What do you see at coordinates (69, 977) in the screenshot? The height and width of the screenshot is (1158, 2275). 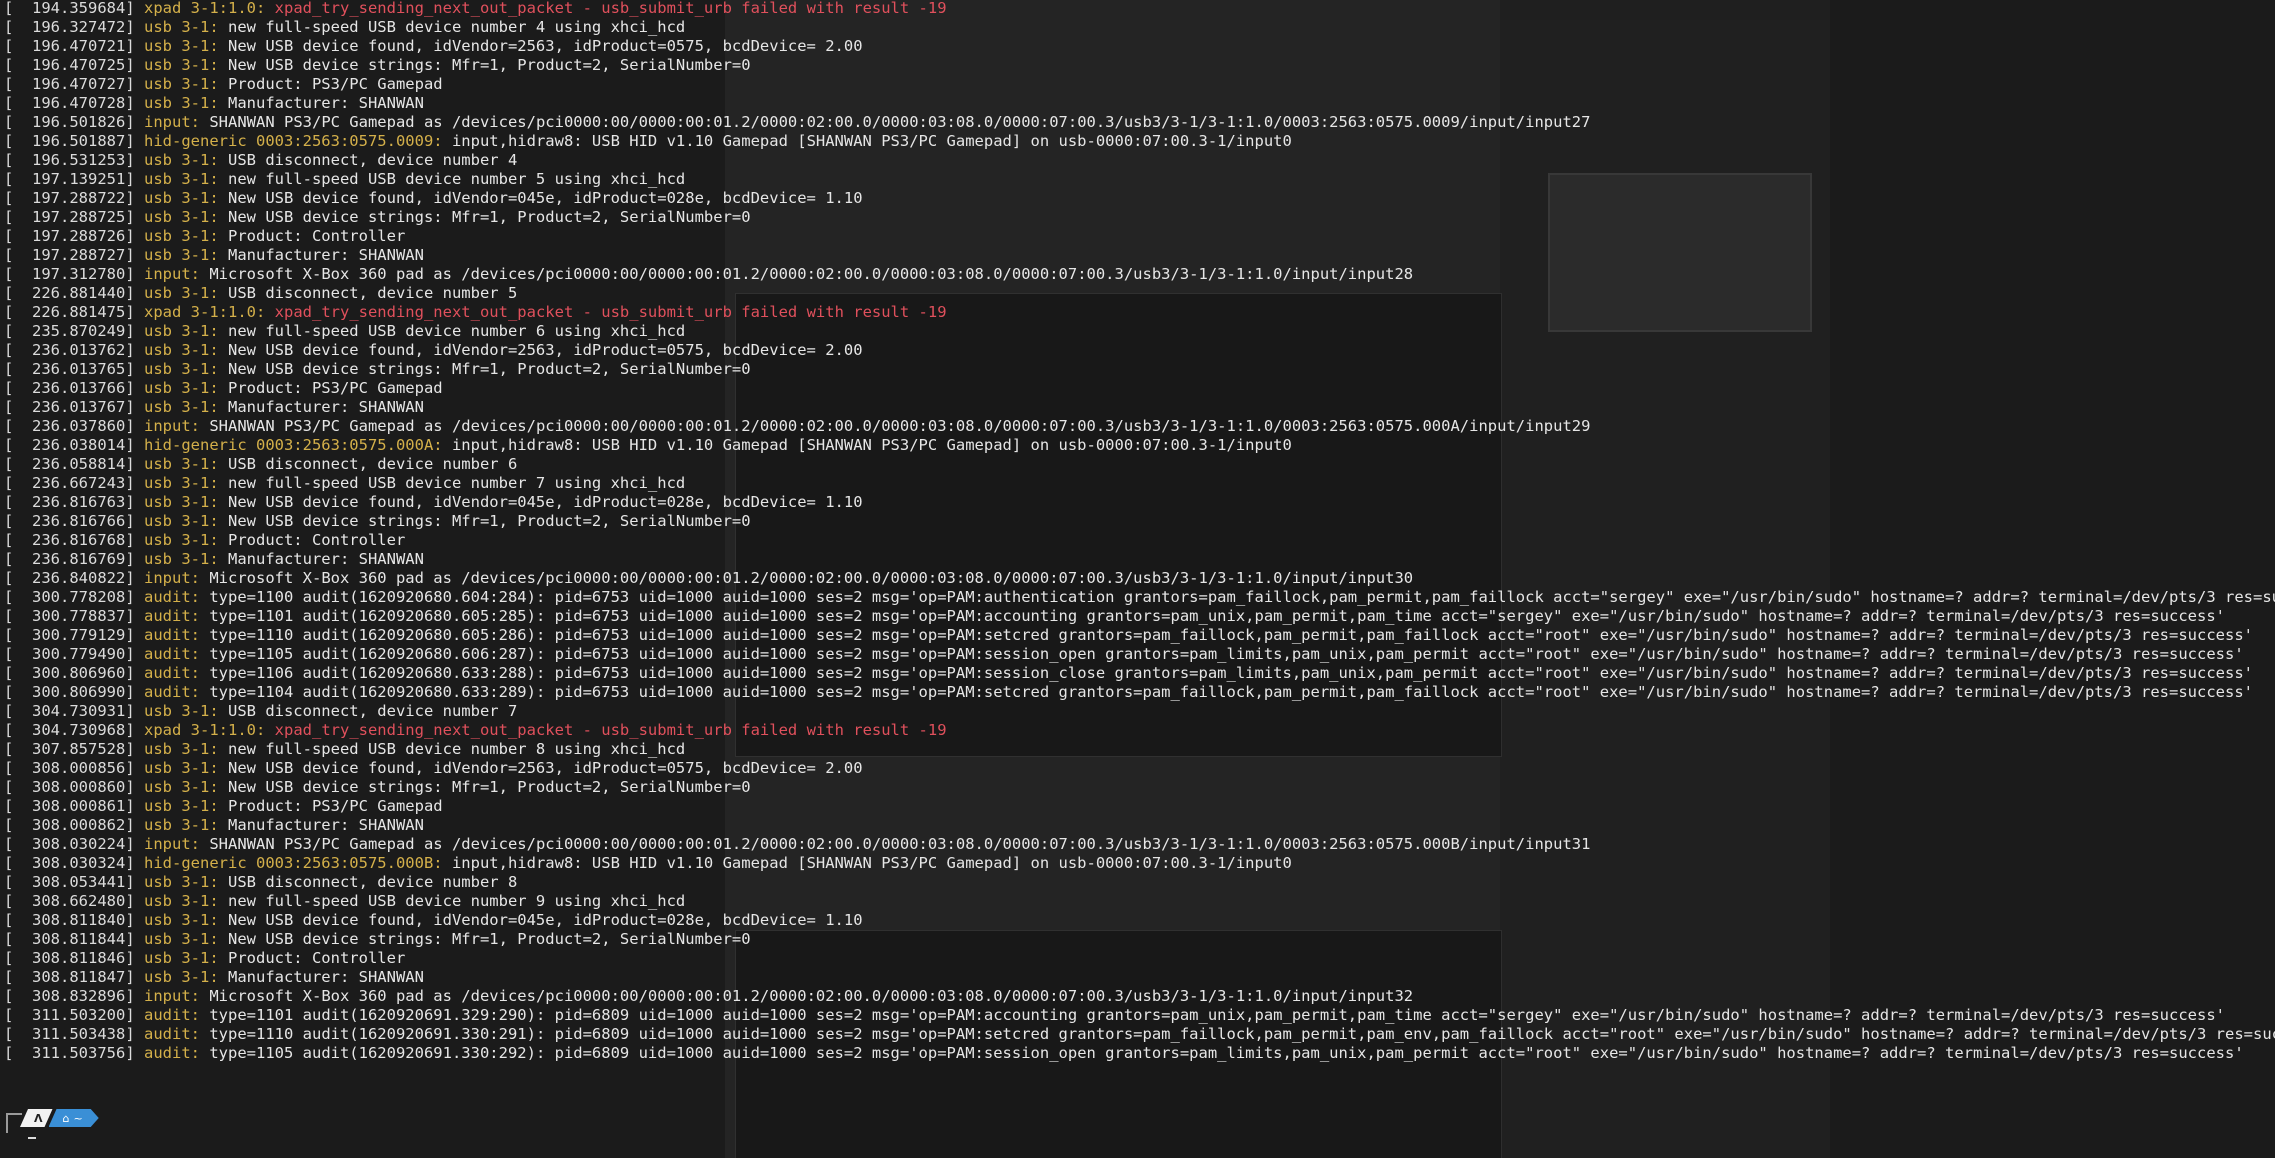 I see `log-timestamp: [ 308.811847]` at bounding box center [69, 977].